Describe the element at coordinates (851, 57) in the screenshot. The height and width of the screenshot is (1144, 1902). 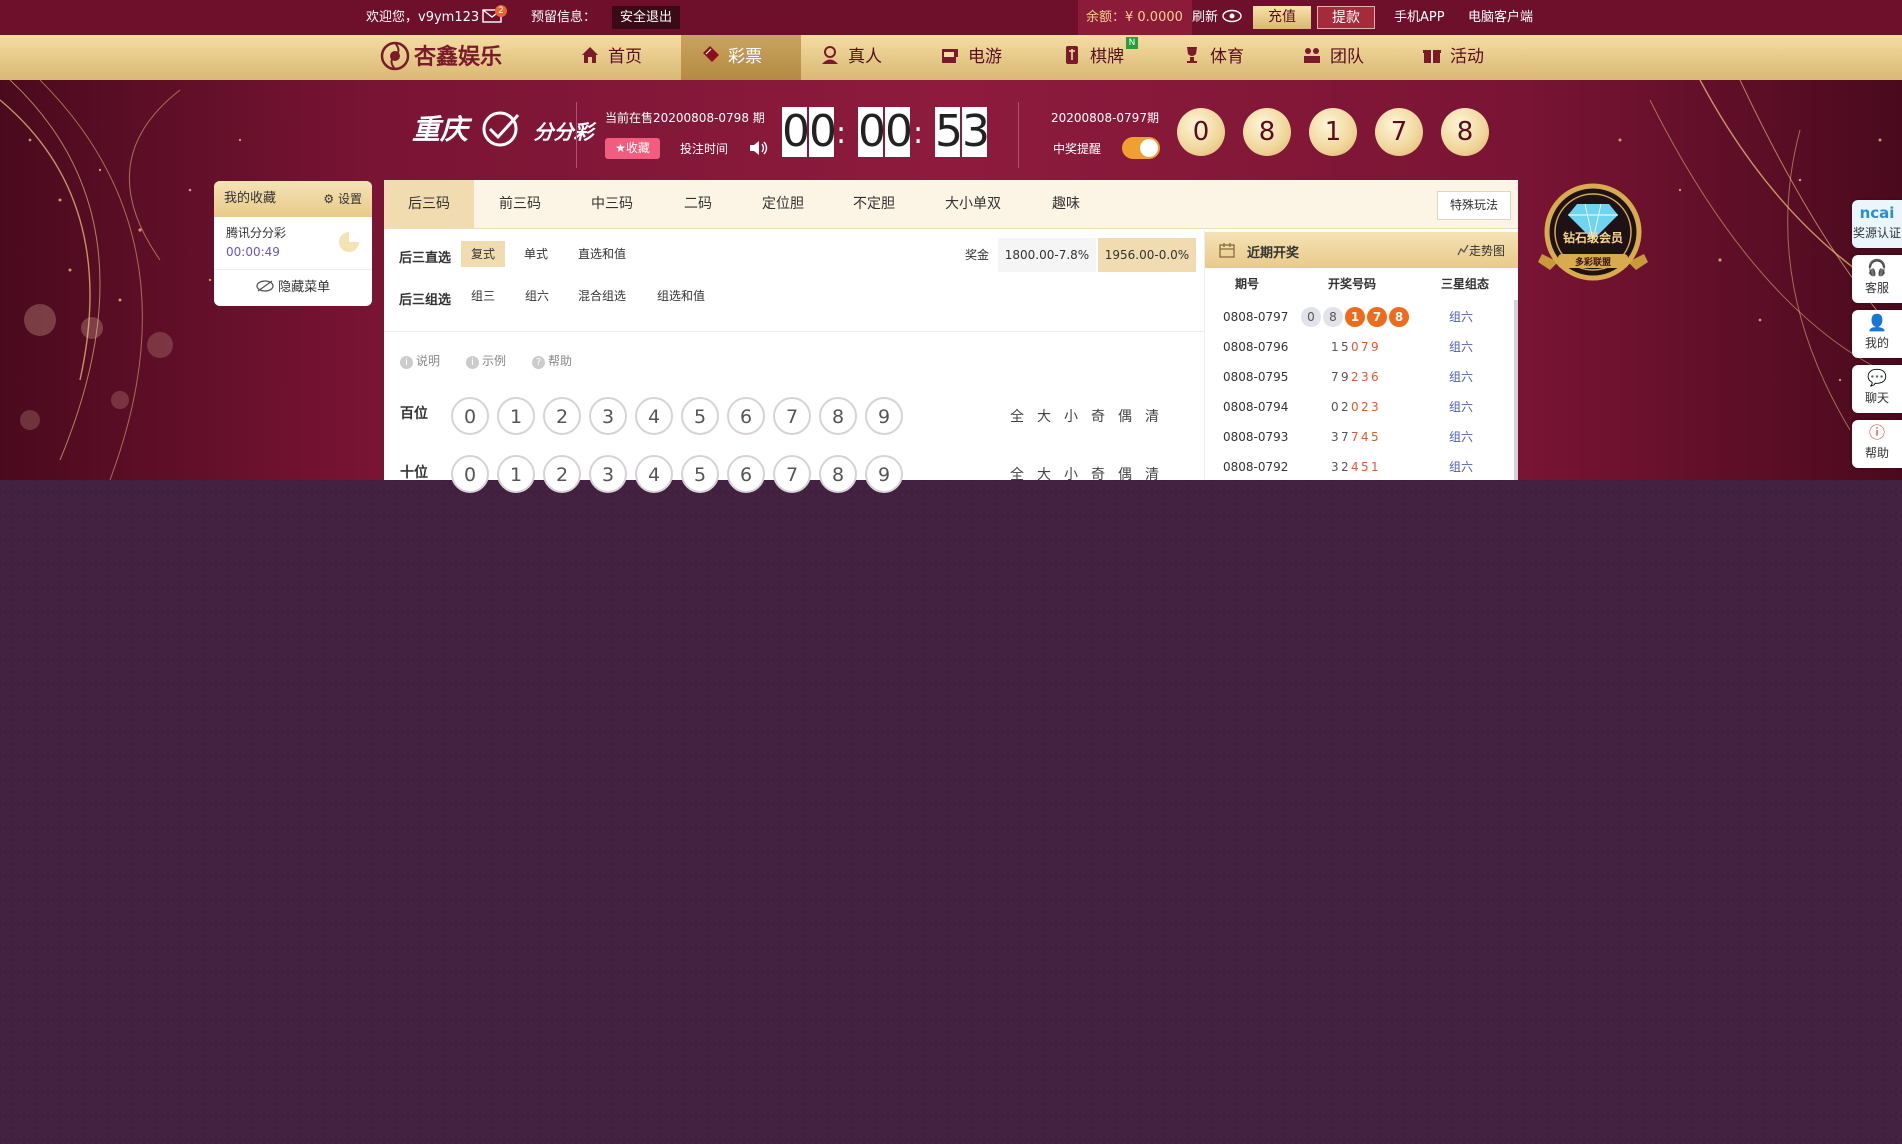
I see `nav-live: 真人` at that location.